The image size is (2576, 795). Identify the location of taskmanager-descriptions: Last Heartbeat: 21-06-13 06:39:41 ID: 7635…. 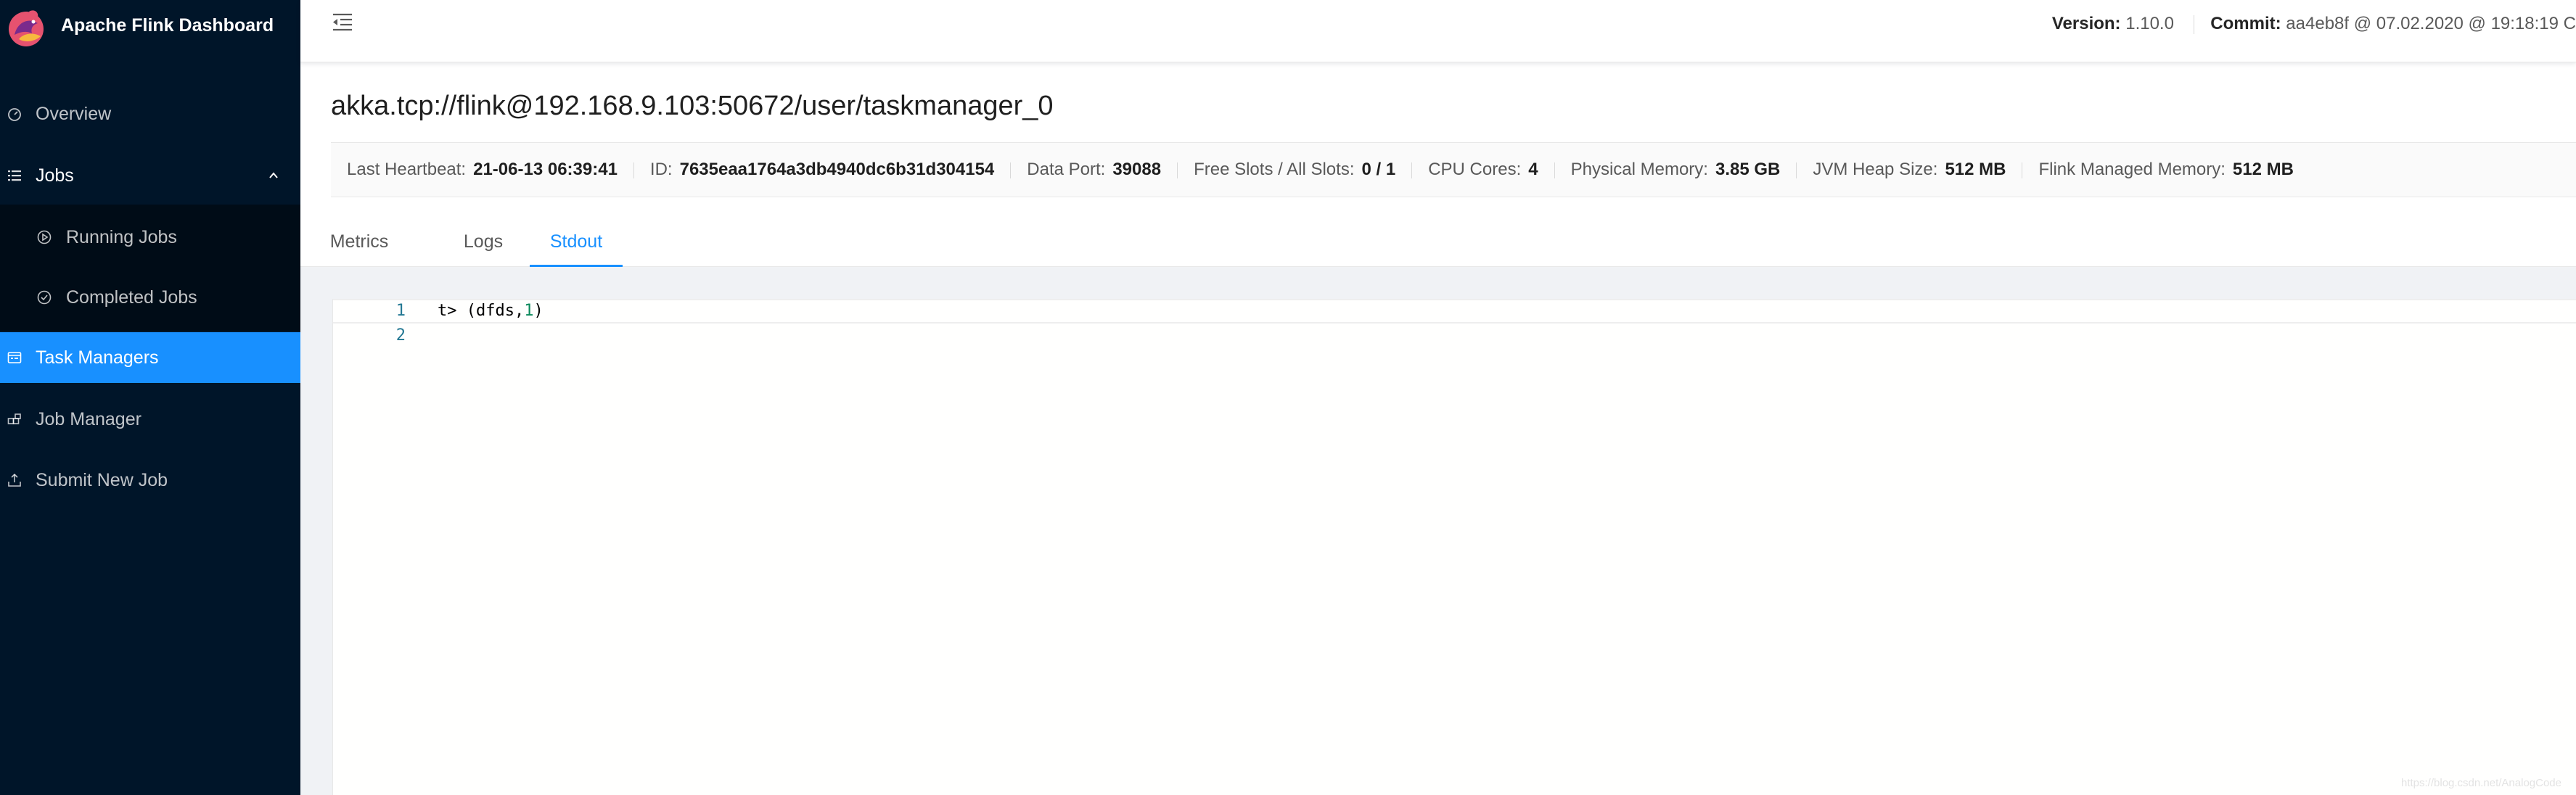
(1453, 169).